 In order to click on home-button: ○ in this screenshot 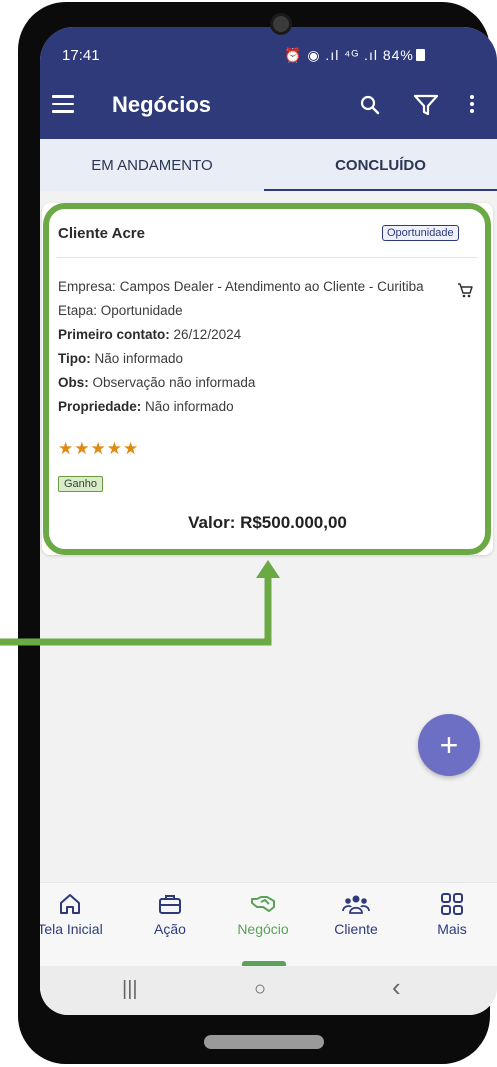, I will do `click(260, 989)`.